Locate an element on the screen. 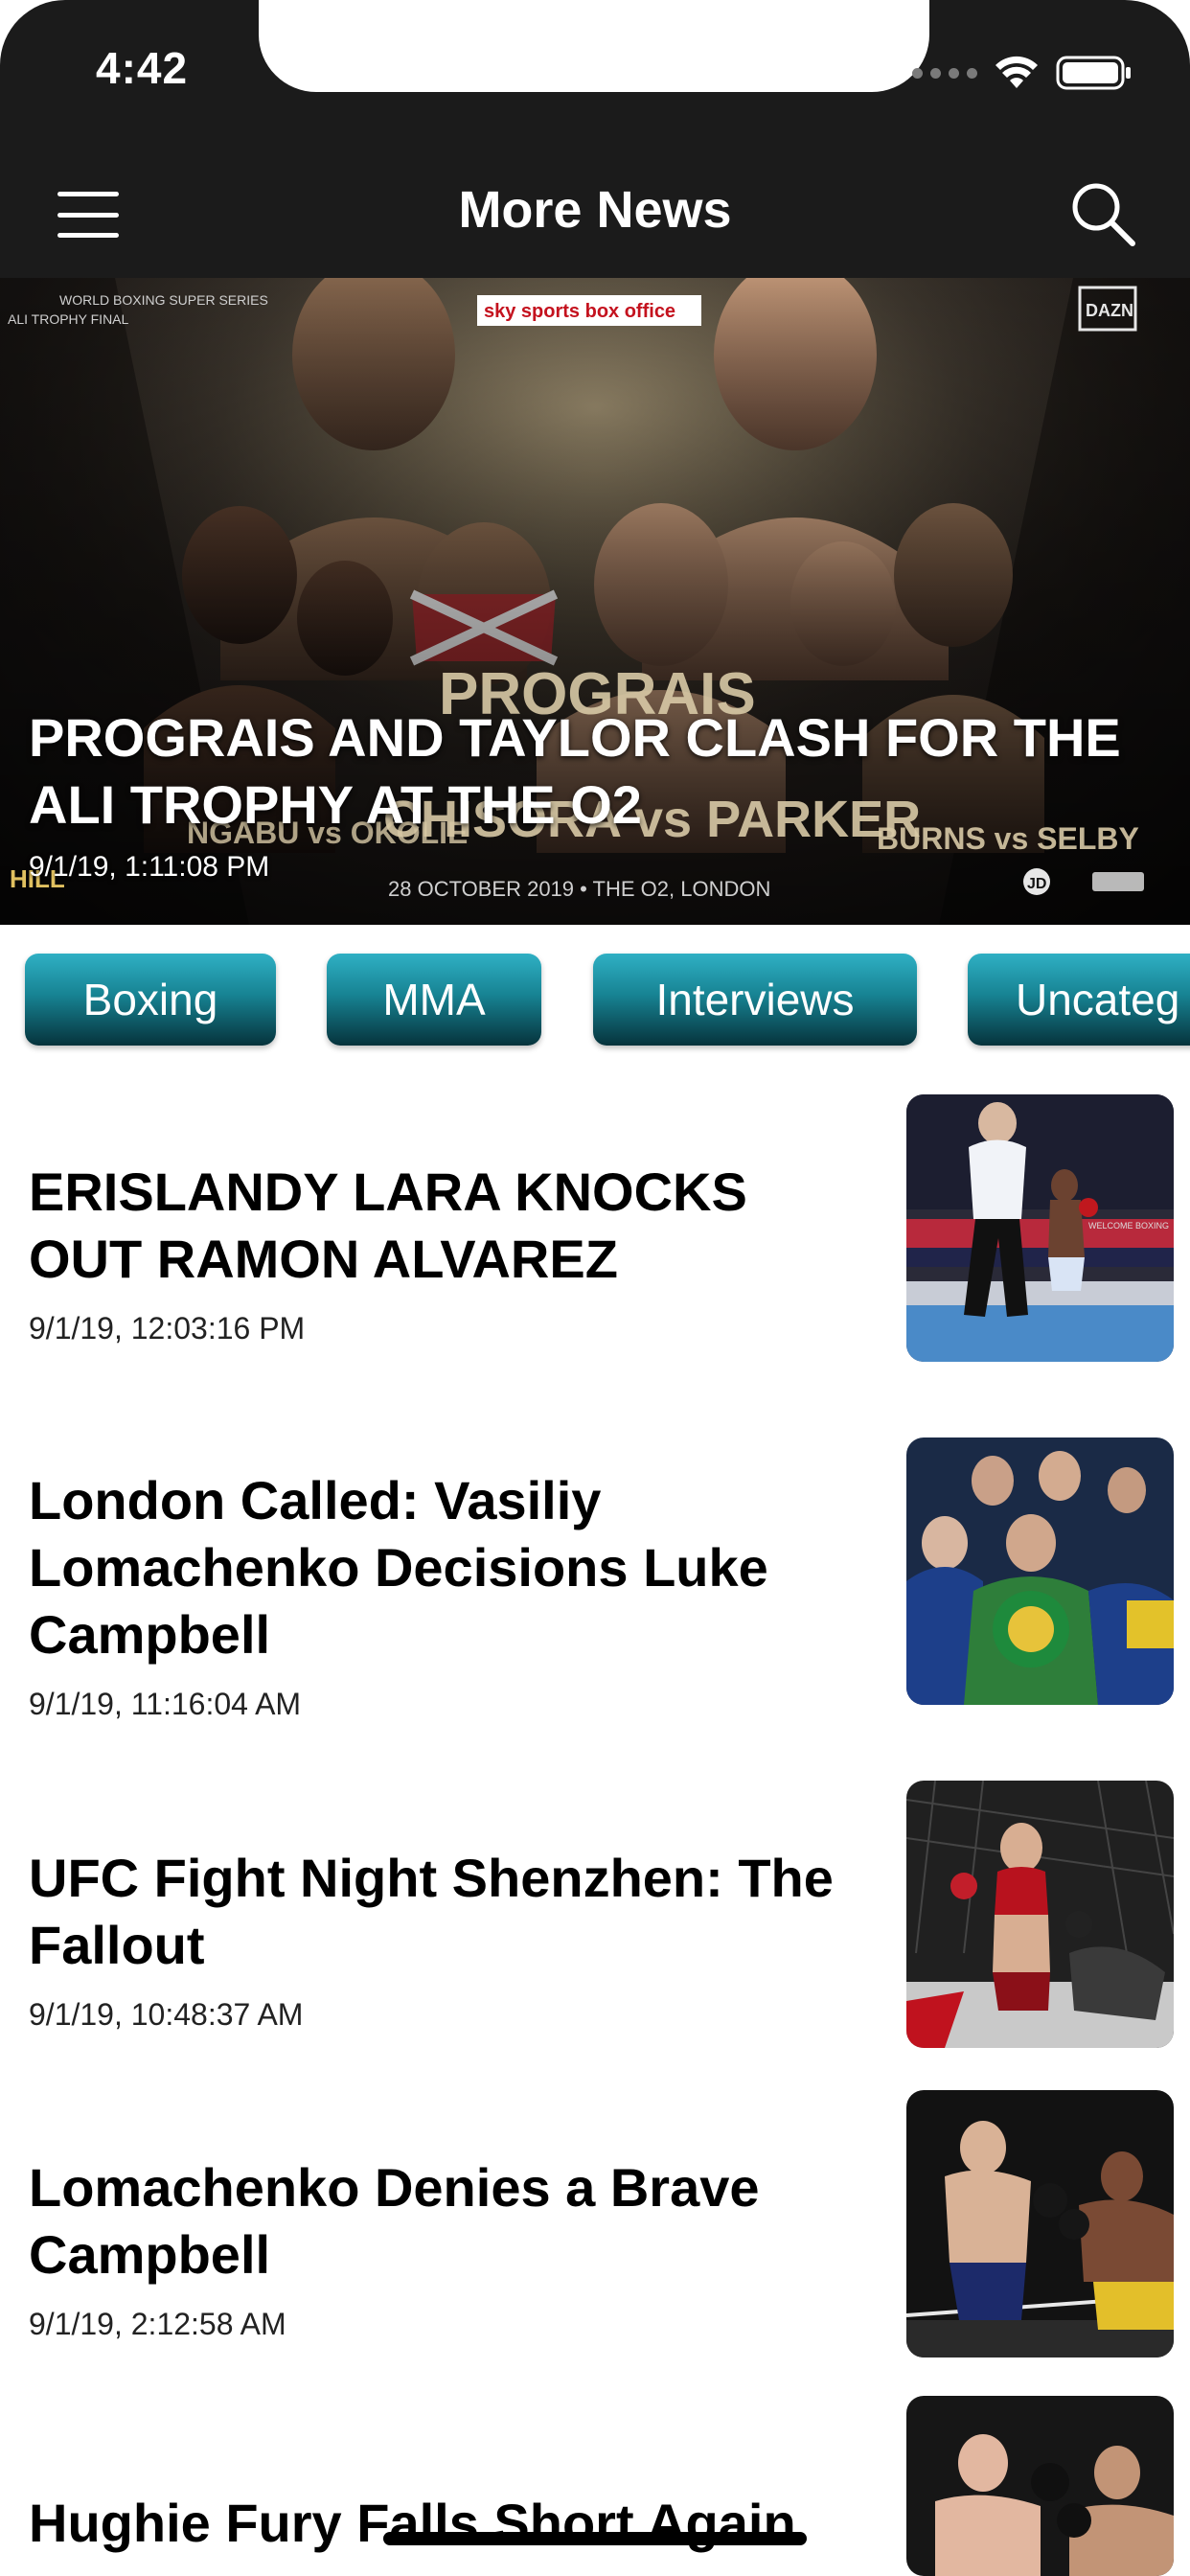  navigation-bar: More News is located at coordinates (595, 216).